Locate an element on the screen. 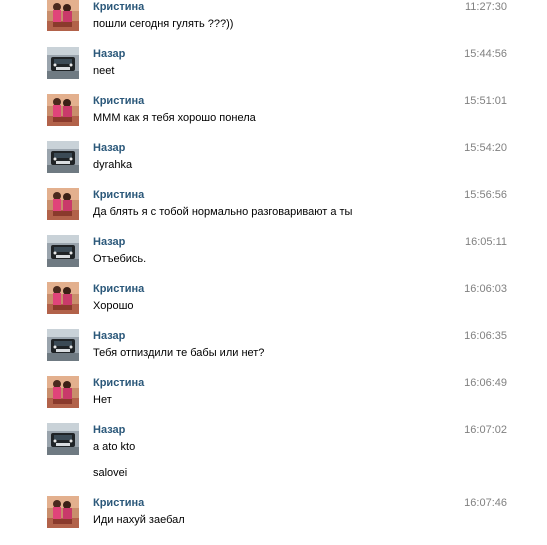 The image size is (547, 545). message-text: a ato kto is located at coordinates (114, 447).